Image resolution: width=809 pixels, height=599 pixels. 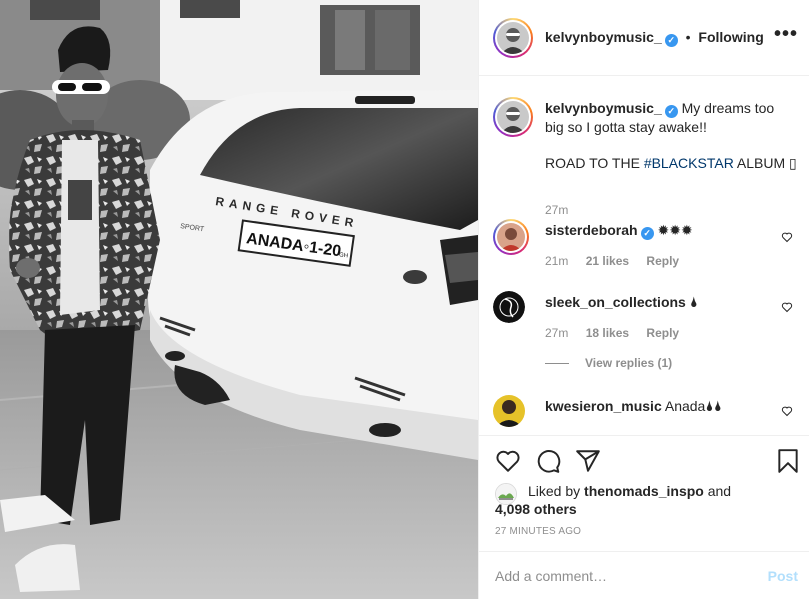 I want to click on bookmark-icon, so click(x=788, y=461).